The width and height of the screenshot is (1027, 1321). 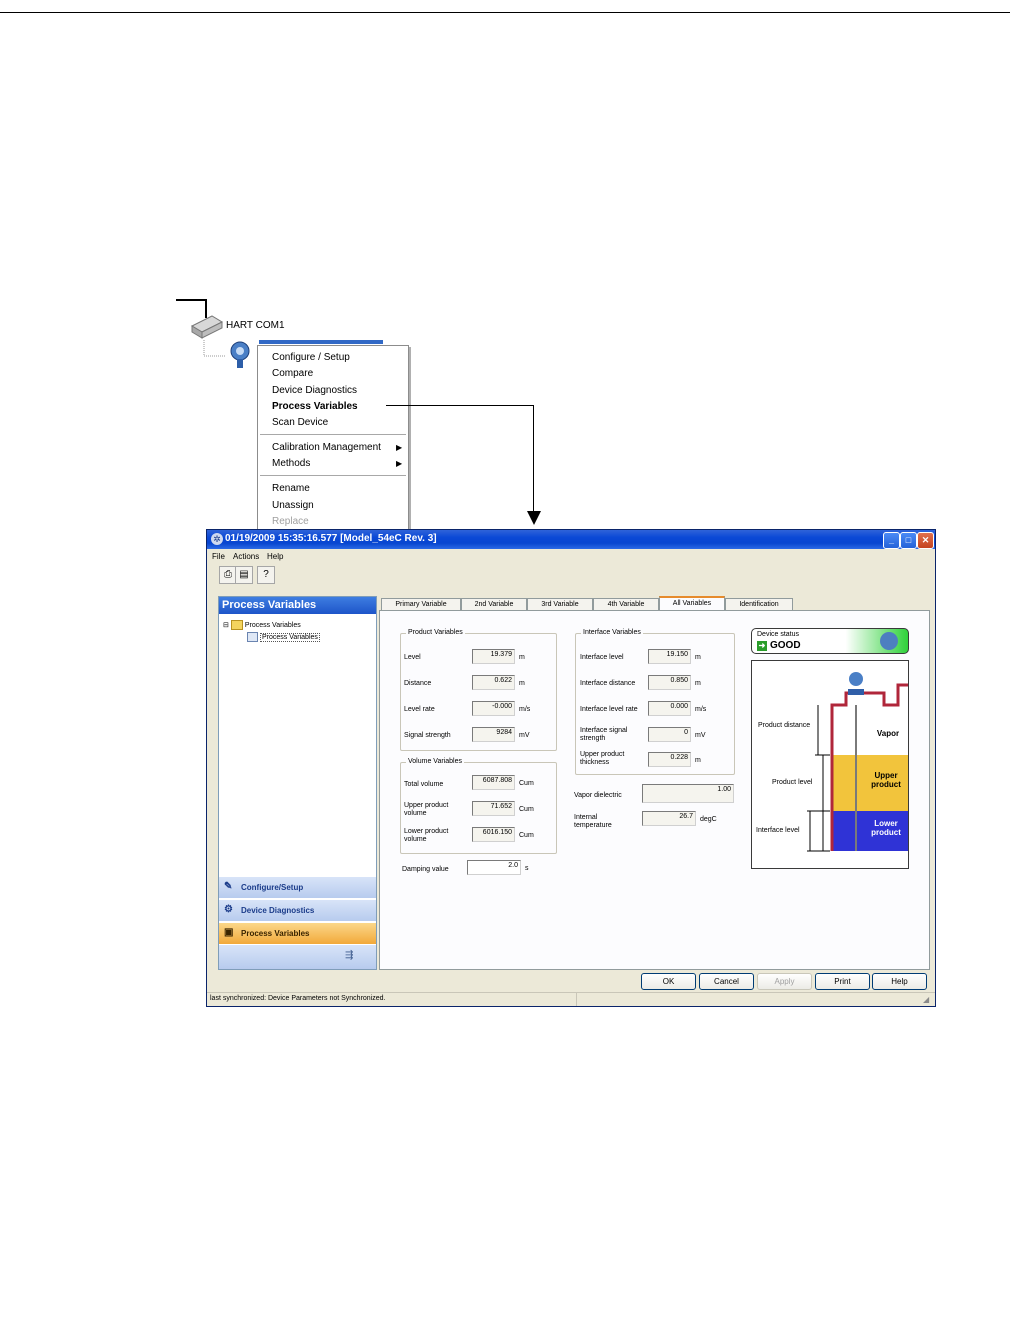 I want to click on interface-level-rate-value: 0.000, so click(x=669, y=708).